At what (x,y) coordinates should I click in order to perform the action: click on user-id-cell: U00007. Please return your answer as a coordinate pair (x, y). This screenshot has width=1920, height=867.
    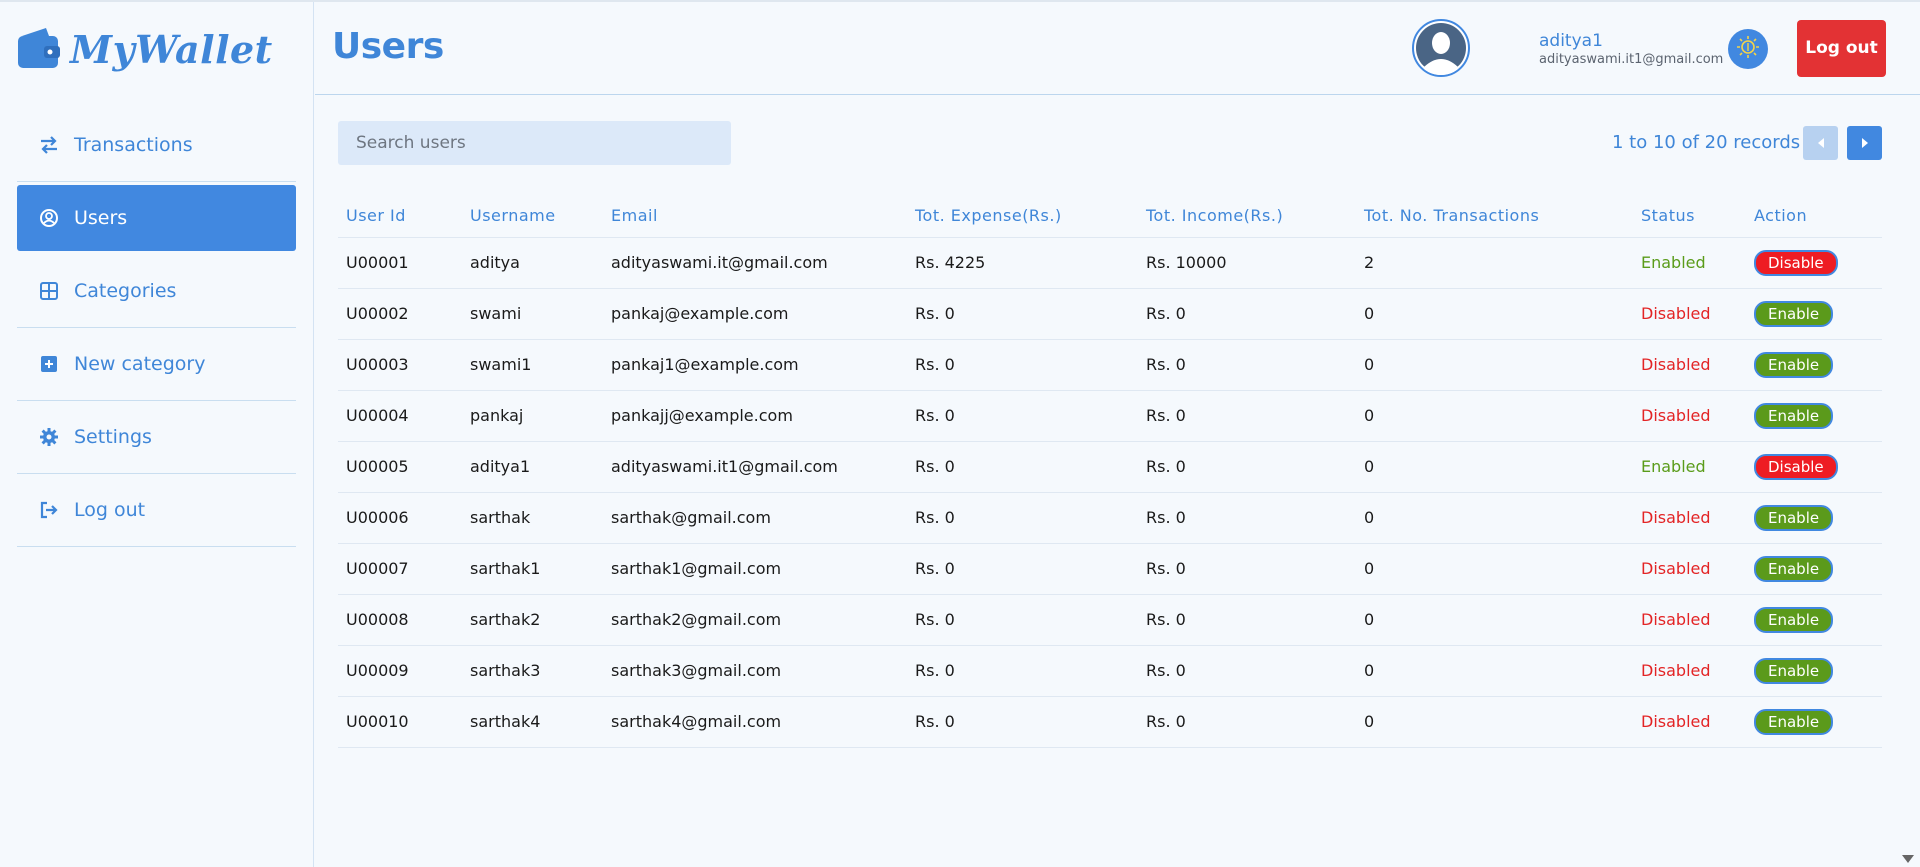
    Looking at the image, I should click on (400, 569).